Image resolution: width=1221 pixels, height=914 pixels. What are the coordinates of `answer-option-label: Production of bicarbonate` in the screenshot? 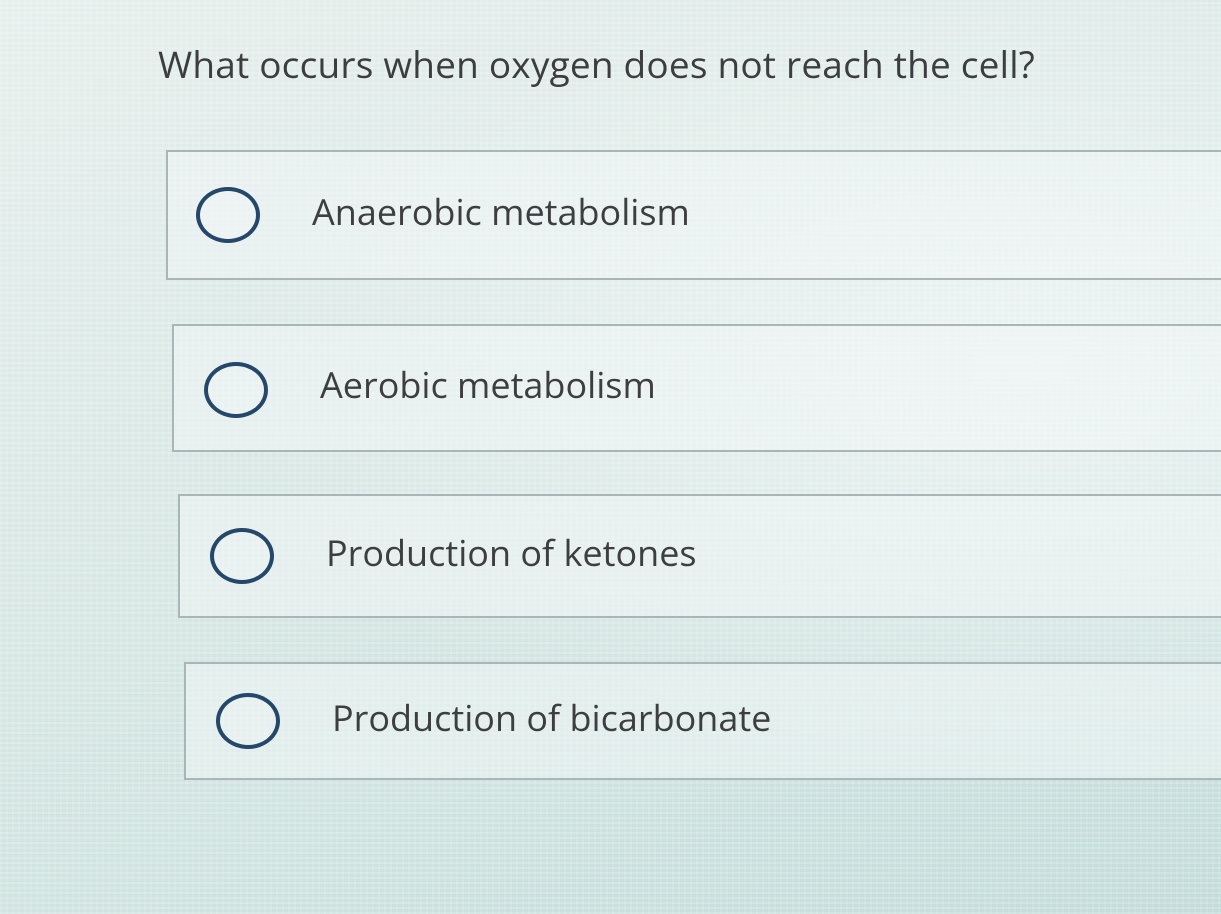 It's located at (552, 717).